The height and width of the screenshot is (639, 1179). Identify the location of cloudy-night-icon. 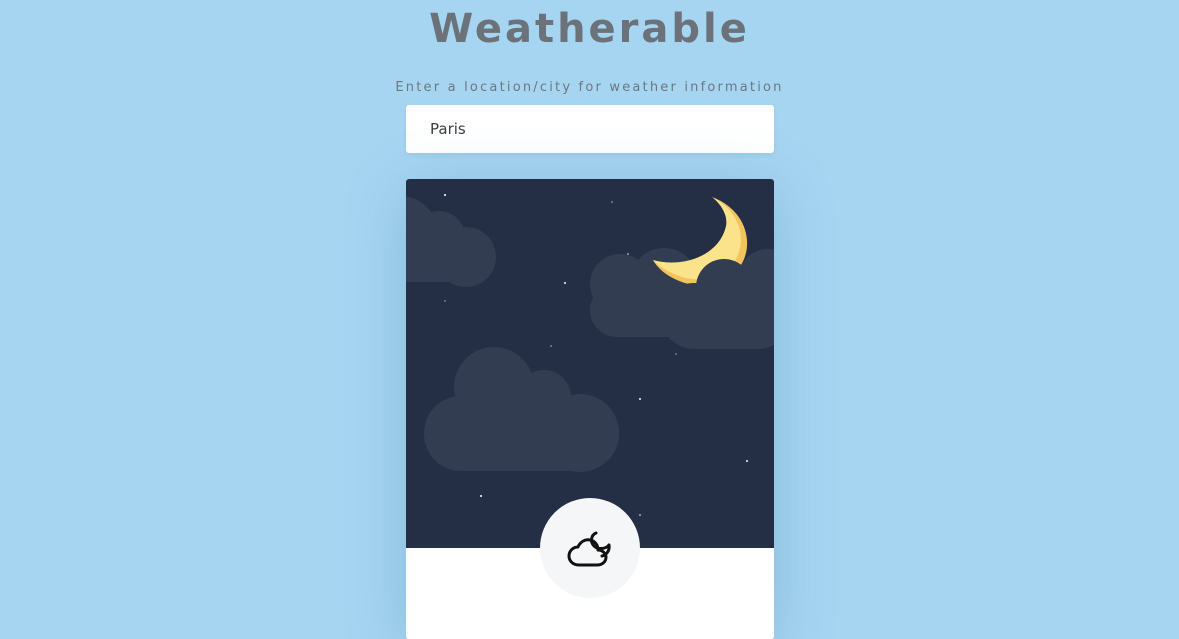
(589, 549).